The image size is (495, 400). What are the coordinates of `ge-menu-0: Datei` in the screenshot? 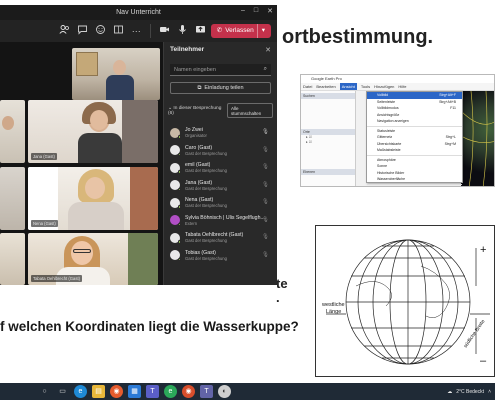 It's located at (307, 86).